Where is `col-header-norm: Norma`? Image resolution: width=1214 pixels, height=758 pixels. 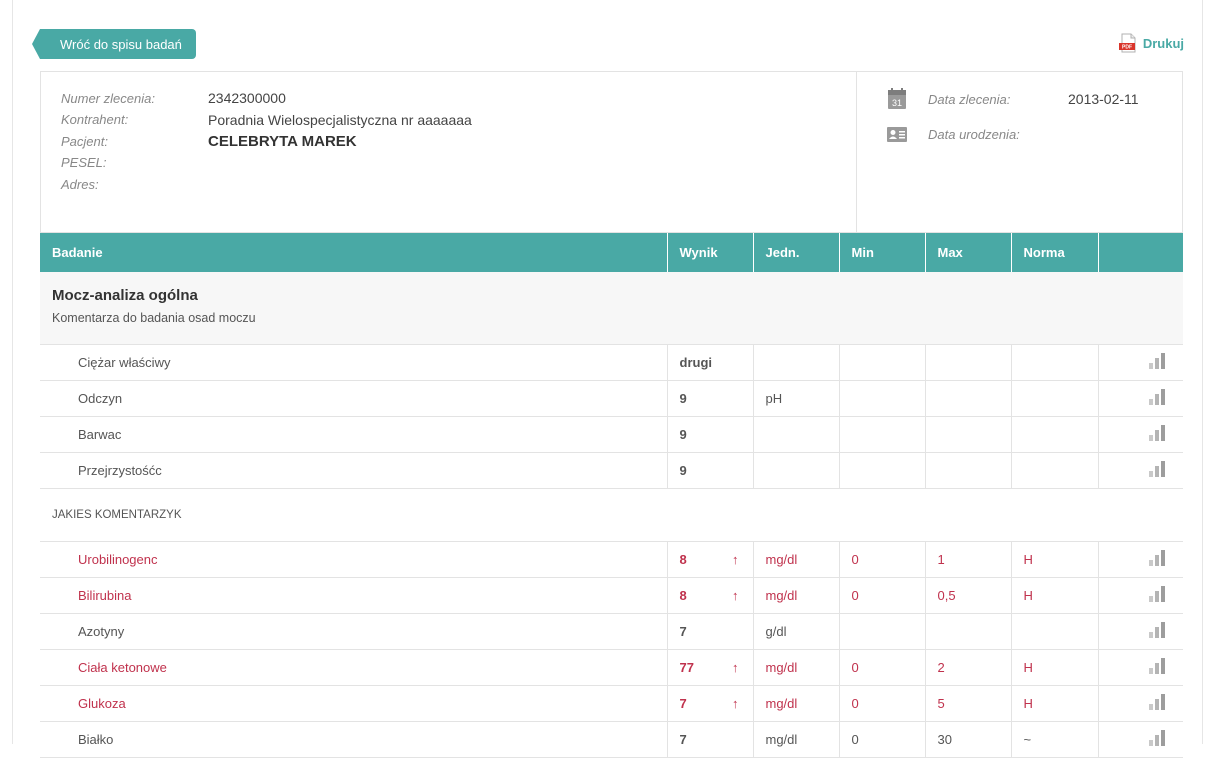
col-header-norm: Norma is located at coordinates (1055, 252).